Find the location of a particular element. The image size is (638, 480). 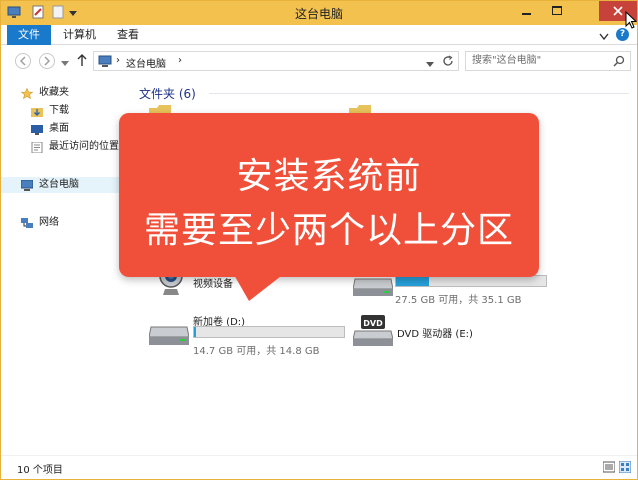

sidebar-item-network: 网络 is located at coordinates (40, 223).